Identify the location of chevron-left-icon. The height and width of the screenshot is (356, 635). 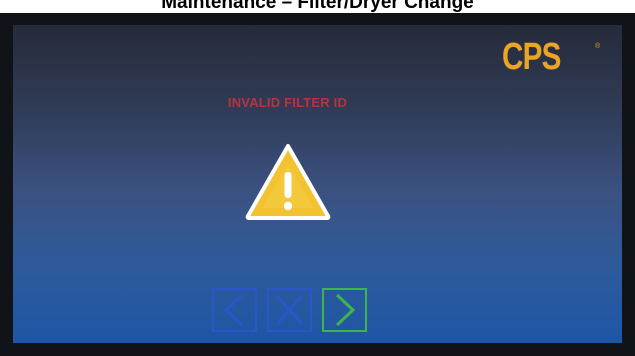
(234, 310).